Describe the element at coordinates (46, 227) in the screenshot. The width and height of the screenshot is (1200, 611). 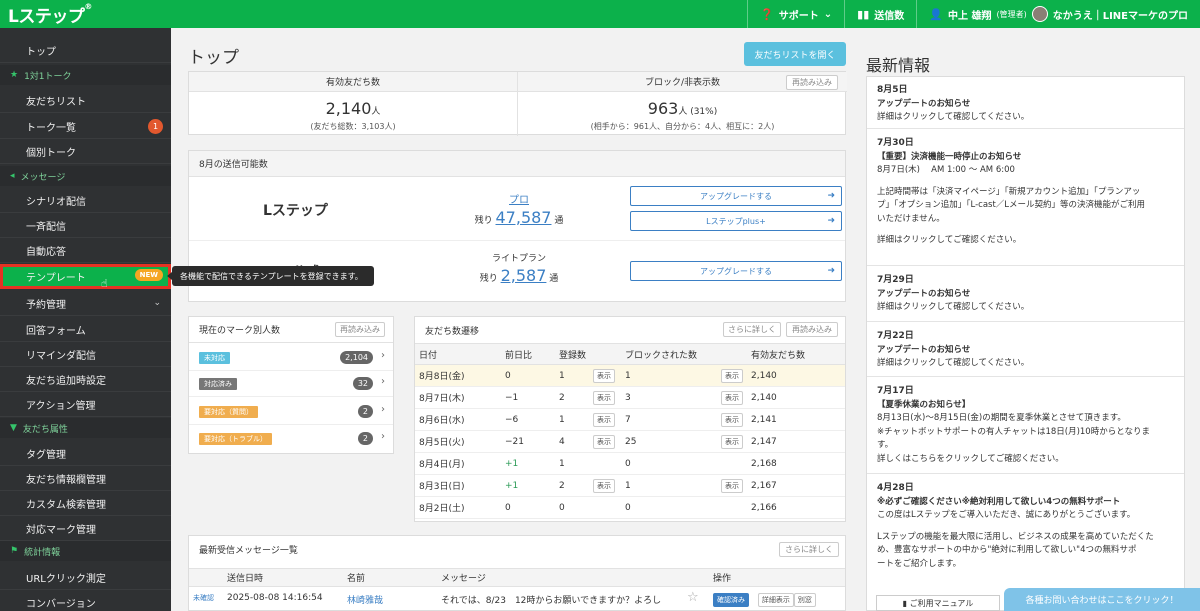
I see `sidebar-item-label: 一斉配信` at that location.